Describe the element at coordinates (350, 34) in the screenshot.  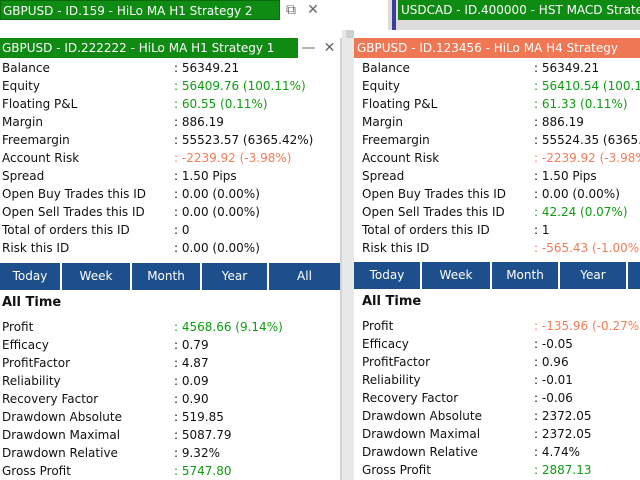
I see `window-frame-corner` at that location.